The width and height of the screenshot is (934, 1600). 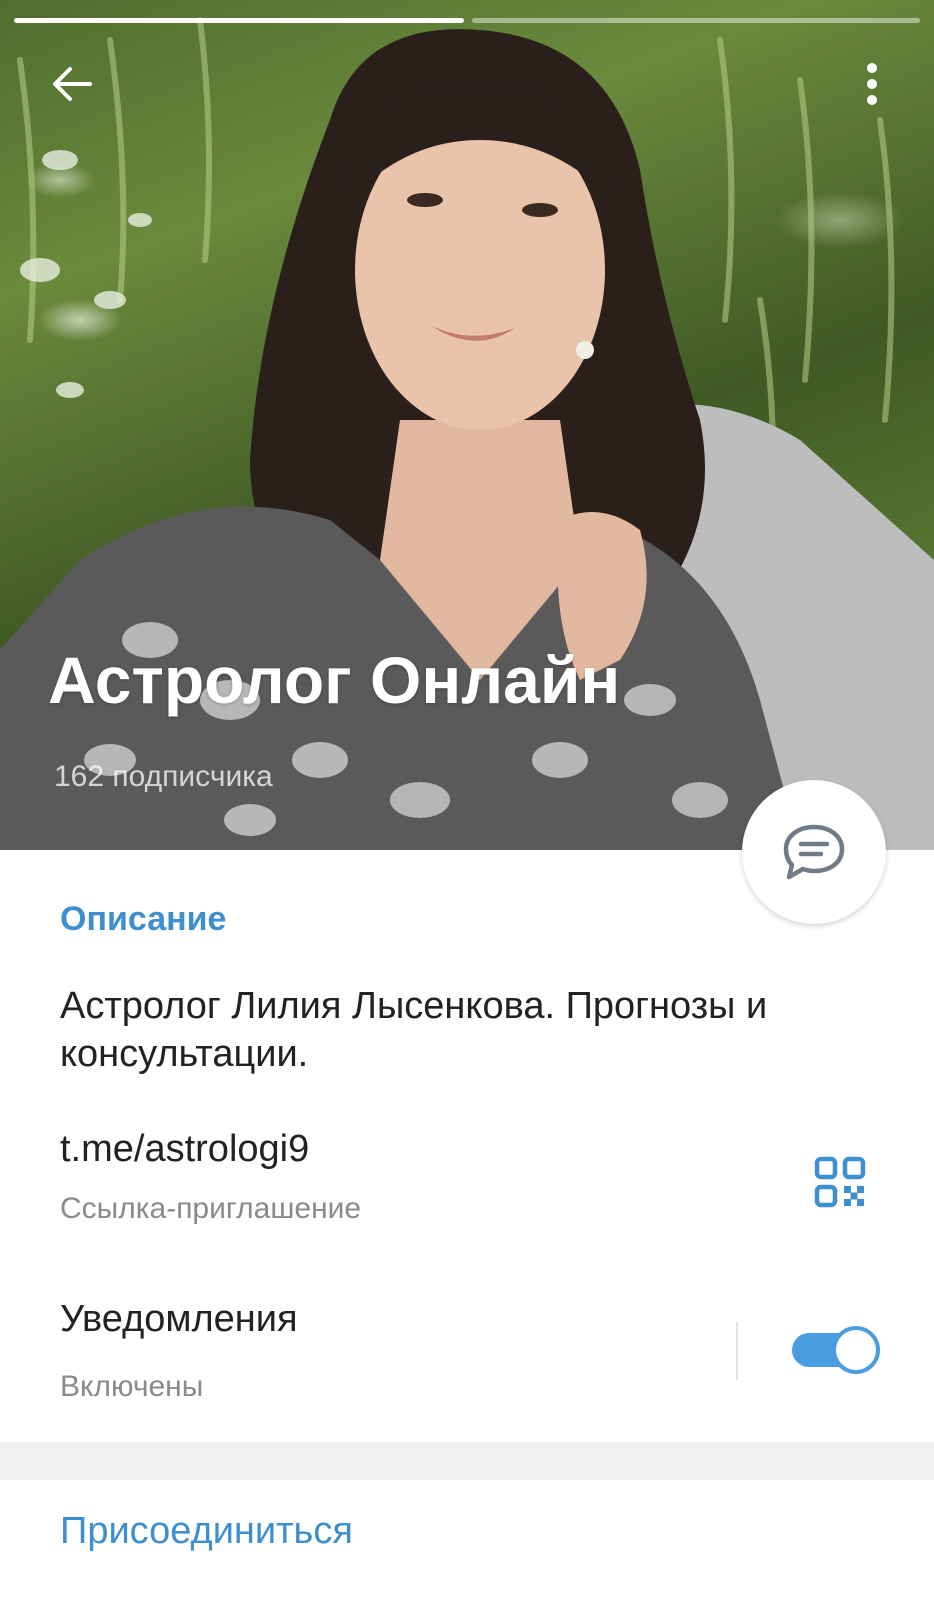 What do you see at coordinates (211, 1208) in the screenshot?
I see `invite-link-caption: Ссылка-приглашение` at bounding box center [211, 1208].